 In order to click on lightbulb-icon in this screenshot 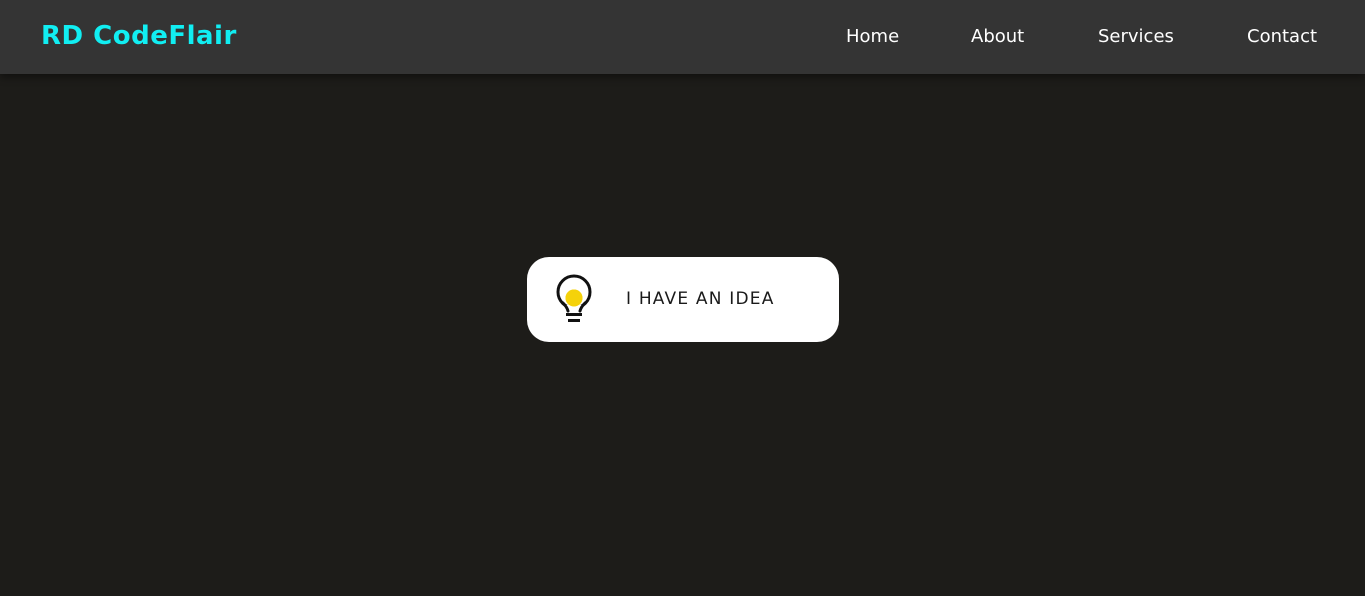, I will do `click(574, 298)`.